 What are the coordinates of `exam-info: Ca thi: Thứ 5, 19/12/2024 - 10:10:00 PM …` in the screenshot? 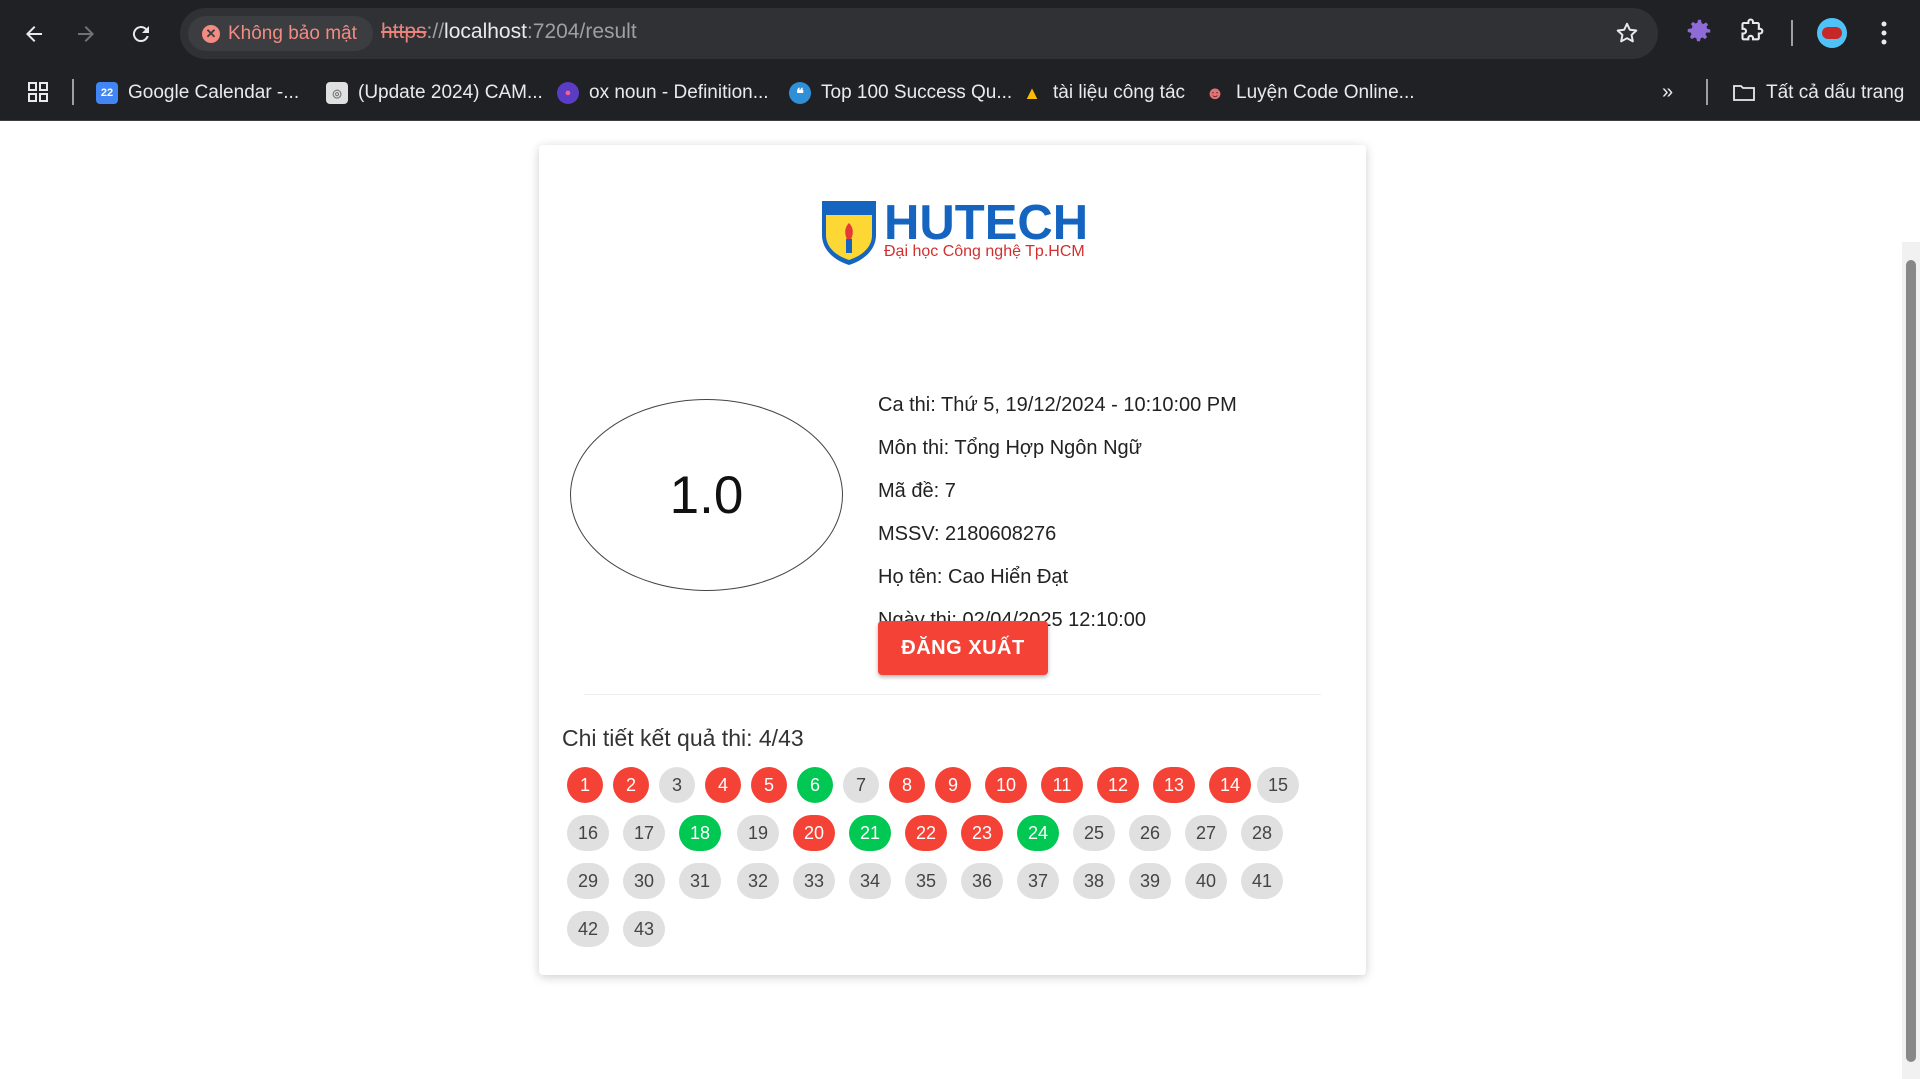 It's located at (1108, 518).